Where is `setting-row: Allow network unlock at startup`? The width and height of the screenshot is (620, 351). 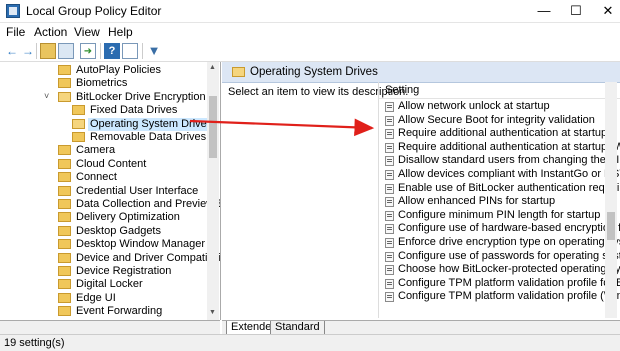 setting-row: Allow network unlock at startup is located at coordinates (499, 106).